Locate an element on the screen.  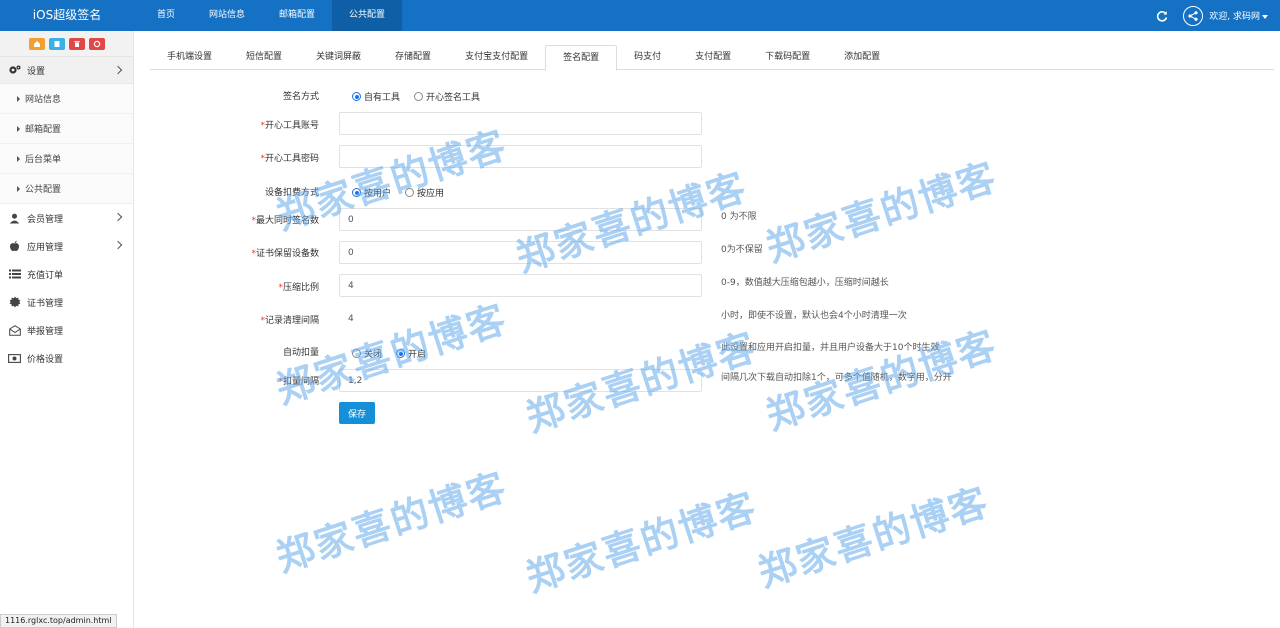
label-text: 开心工具账号 is located at coordinates (291, 126).